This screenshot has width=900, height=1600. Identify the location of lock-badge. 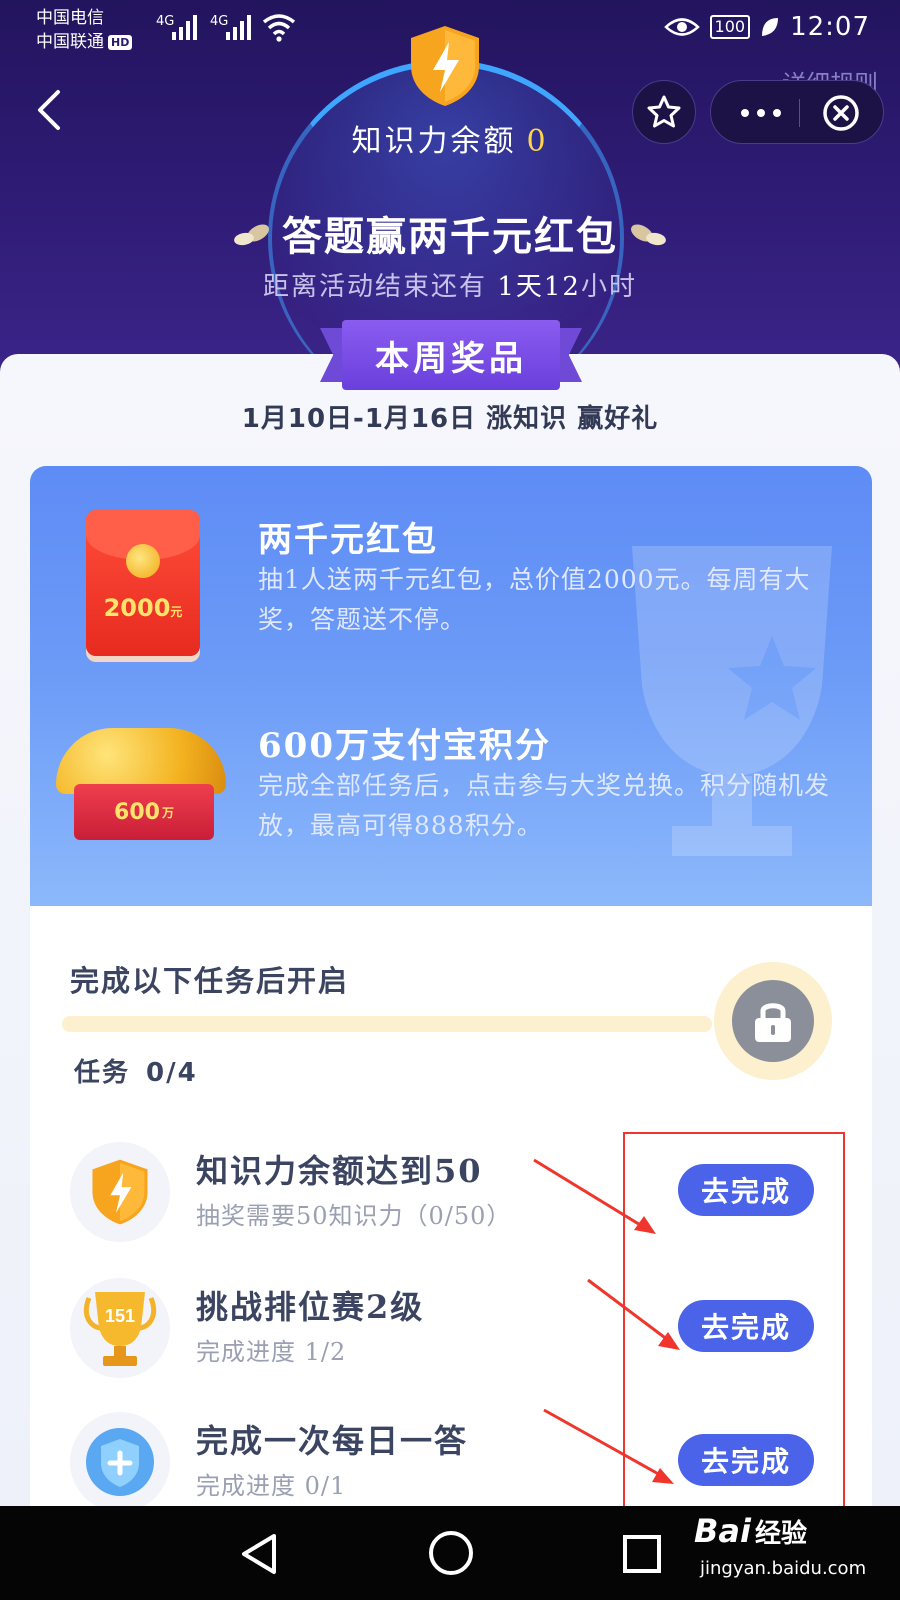
(773, 1021).